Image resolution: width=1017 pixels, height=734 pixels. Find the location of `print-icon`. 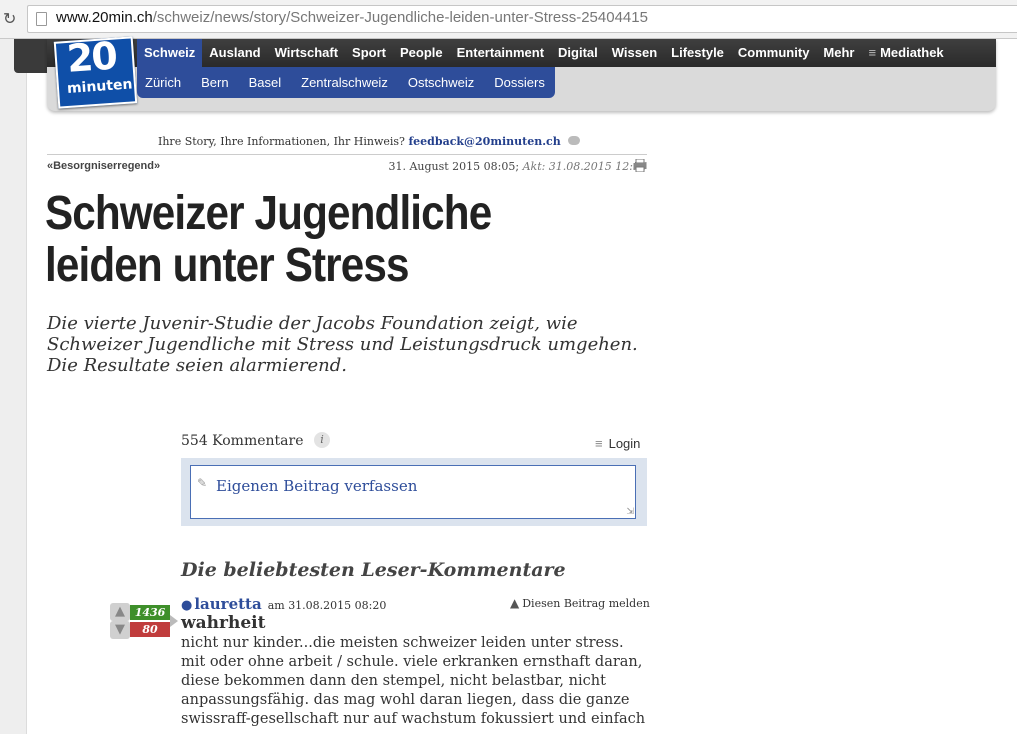

print-icon is located at coordinates (640, 165).